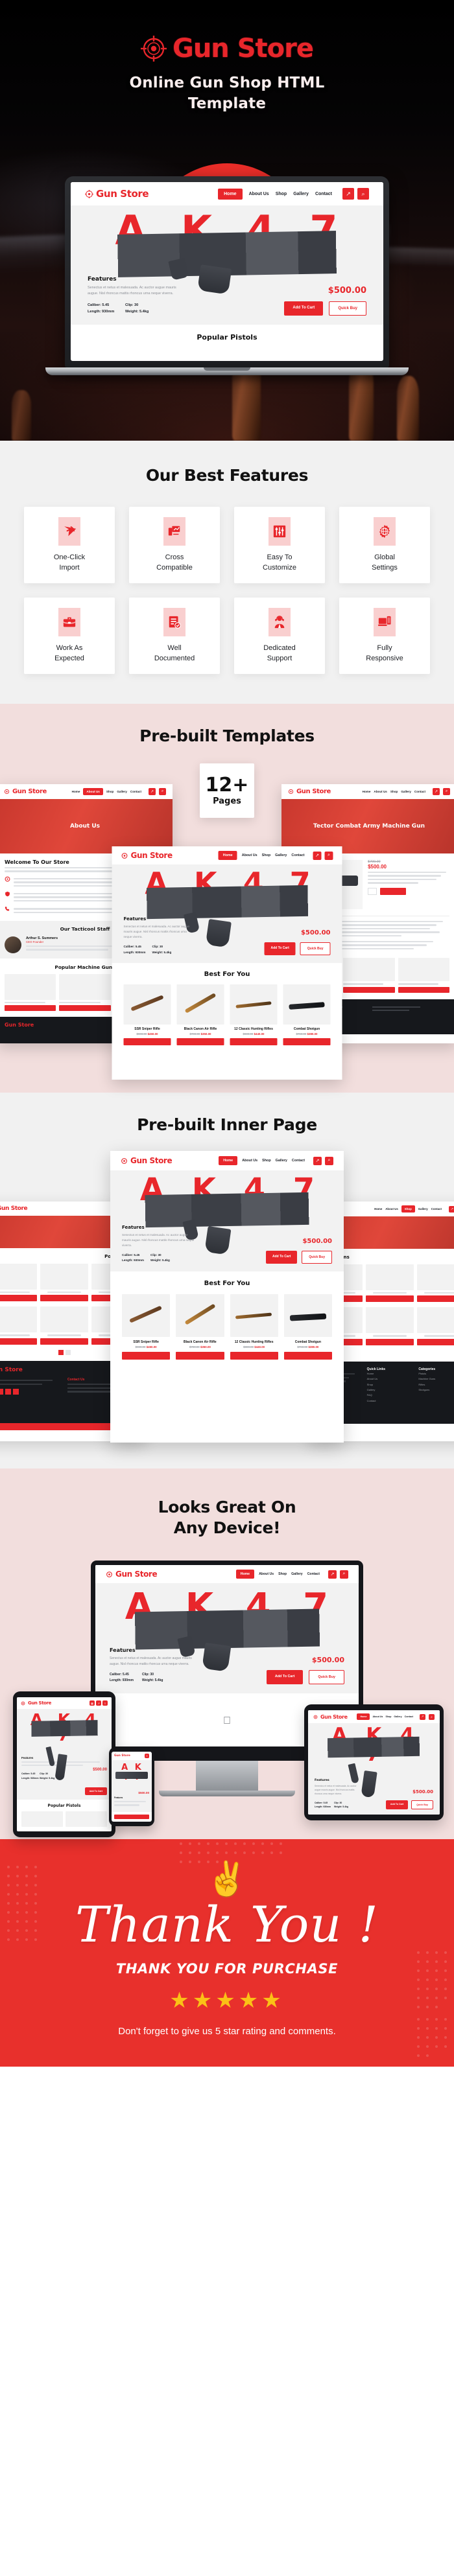 The height and width of the screenshot is (2576, 454). I want to click on feature-card-easy-to-customize: Easy To Customize, so click(279, 545).